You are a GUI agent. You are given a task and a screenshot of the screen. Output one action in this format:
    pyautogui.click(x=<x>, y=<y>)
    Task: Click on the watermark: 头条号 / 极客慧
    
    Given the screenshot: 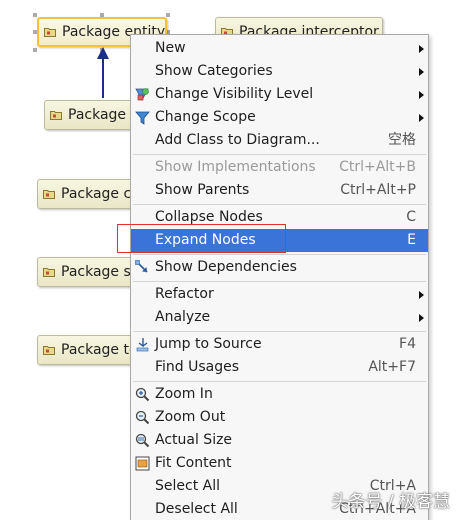 What is the action you would take?
    pyautogui.click(x=390, y=502)
    